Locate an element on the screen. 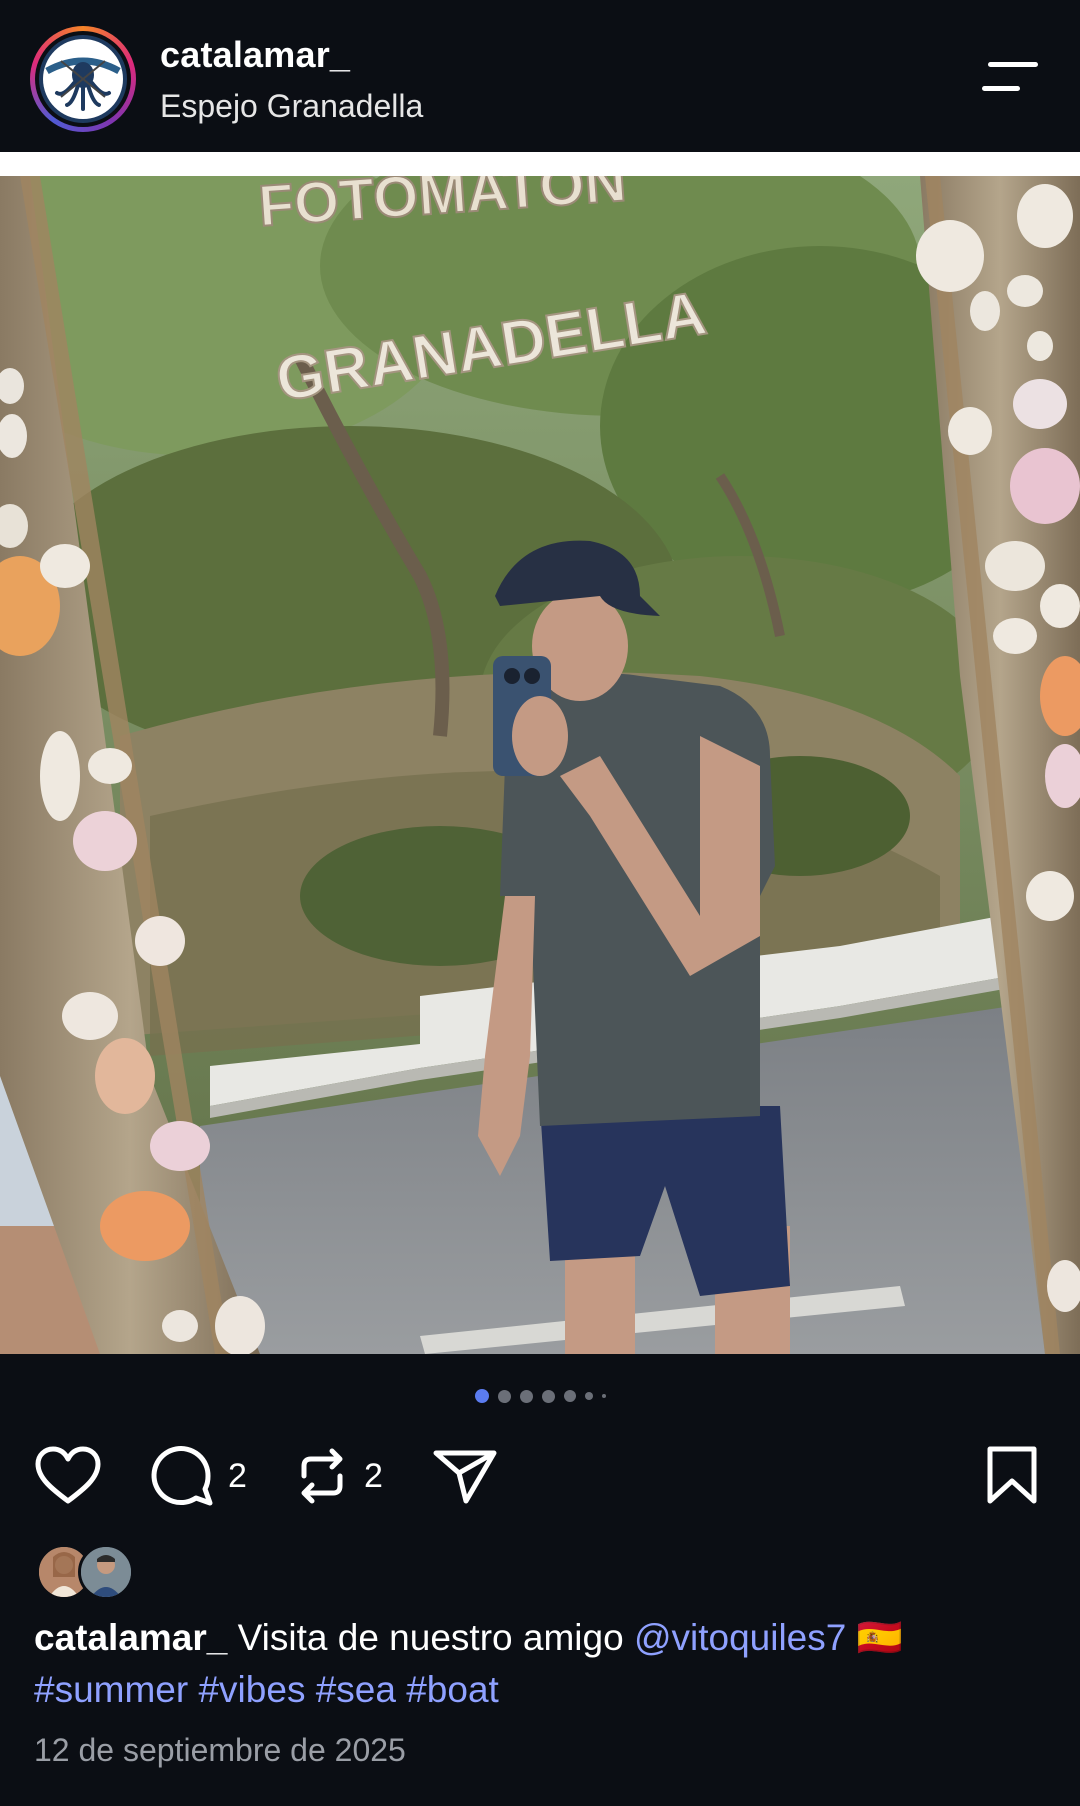 The image size is (1080, 1806). like-button is located at coordinates (68, 1476).